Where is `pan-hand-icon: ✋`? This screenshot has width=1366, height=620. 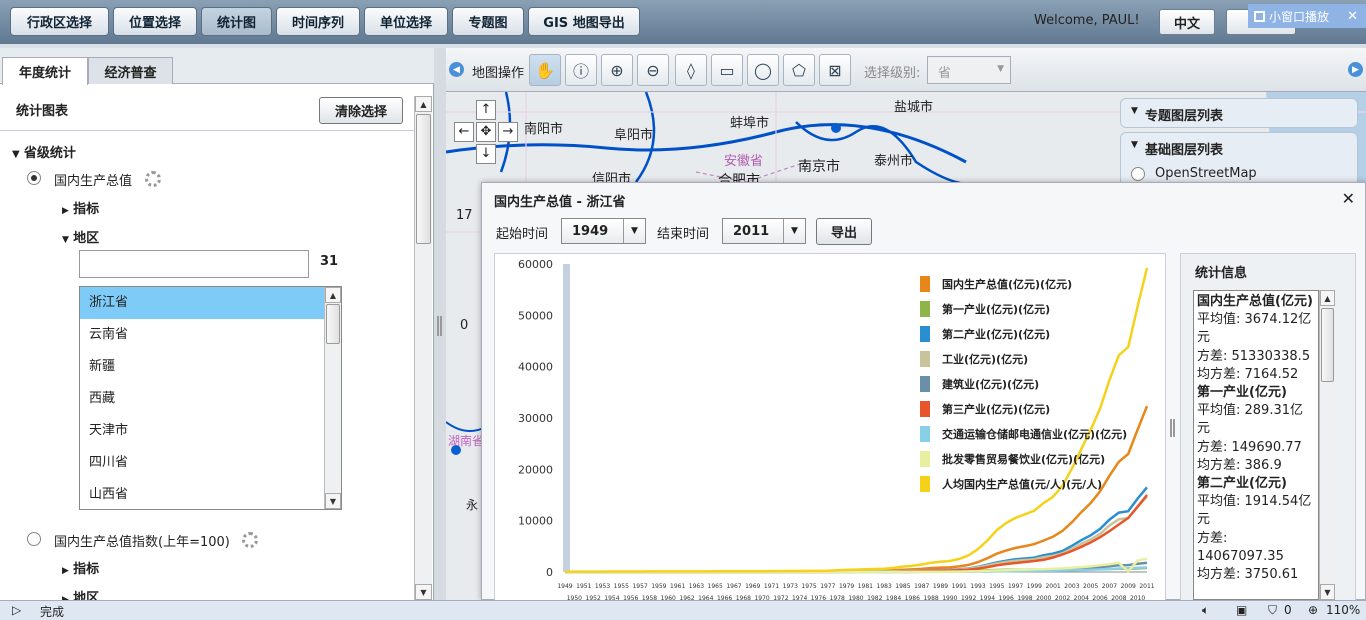
pan-hand-icon: ✋ is located at coordinates (545, 70).